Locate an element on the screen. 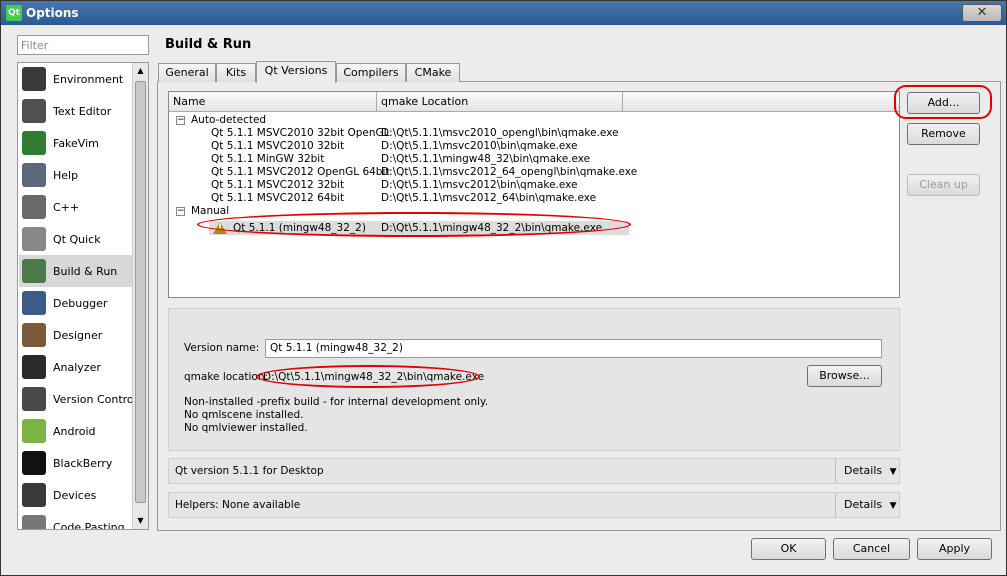  sidebar-item-label: Version Control is located at coordinates (95, 399).